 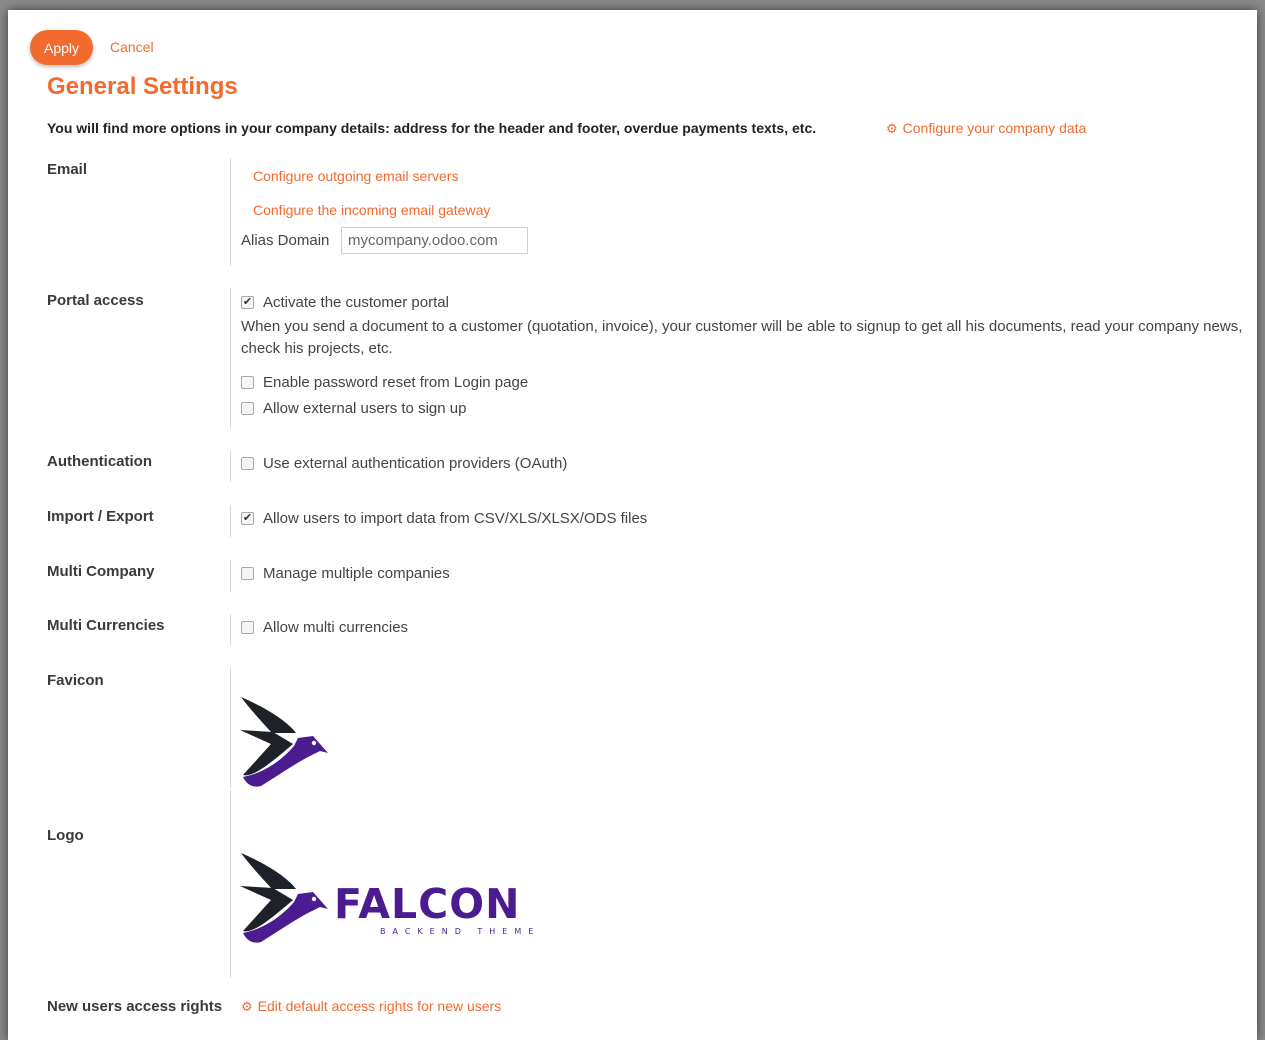 I want to click on incoming-email-gateway-link: Configure the incoming email gateway, so click(x=371, y=210).